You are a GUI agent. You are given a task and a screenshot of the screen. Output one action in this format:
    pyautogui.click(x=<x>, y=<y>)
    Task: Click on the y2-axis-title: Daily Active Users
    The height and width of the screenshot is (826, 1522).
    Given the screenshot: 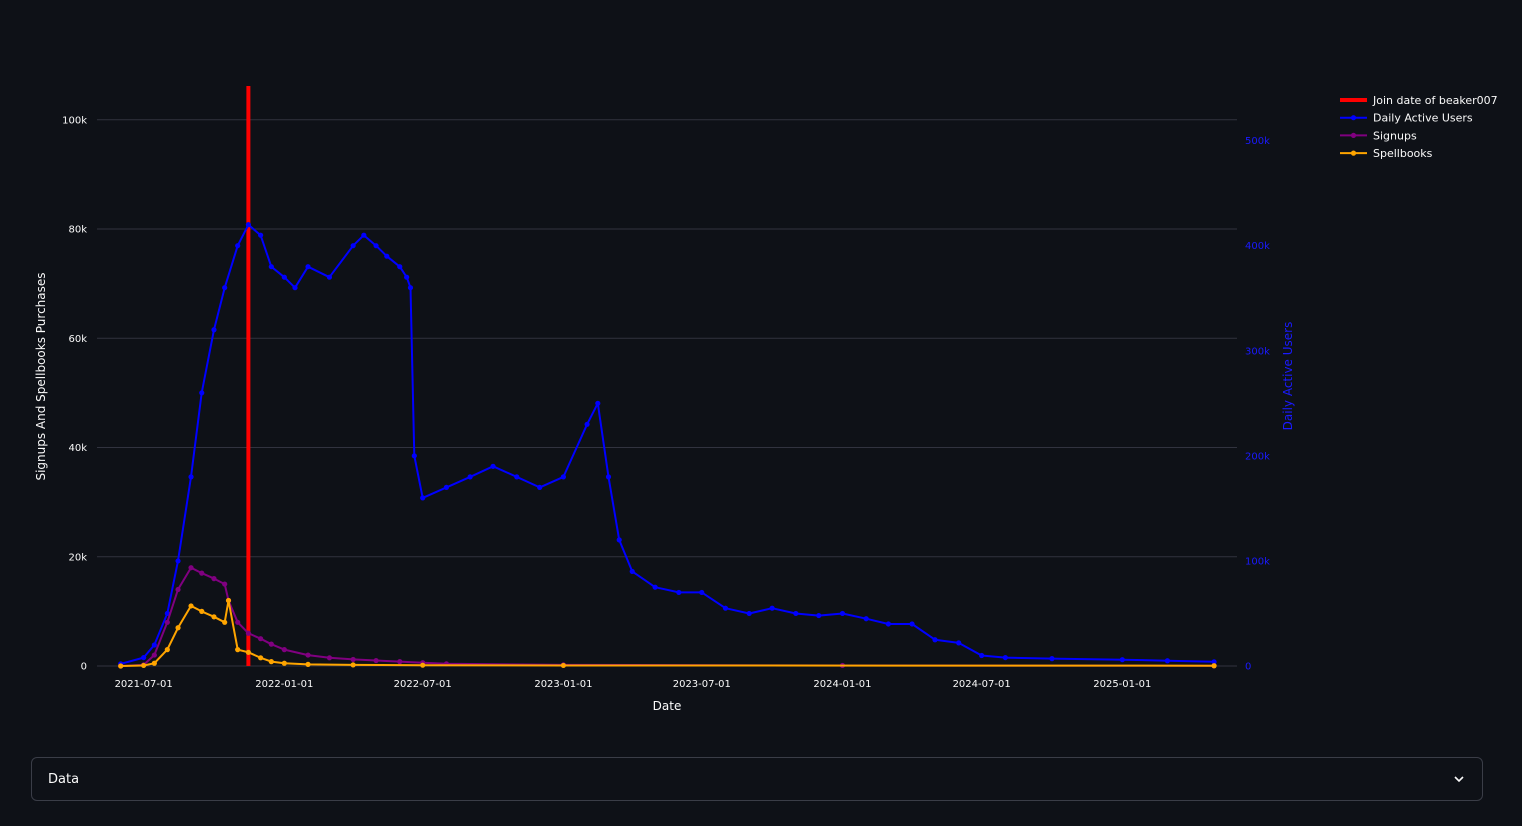 What is the action you would take?
    pyautogui.click(x=1288, y=376)
    